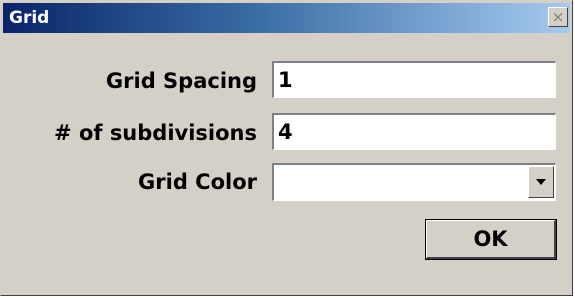  What do you see at coordinates (491, 239) in the screenshot?
I see `ok-button: OK` at bounding box center [491, 239].